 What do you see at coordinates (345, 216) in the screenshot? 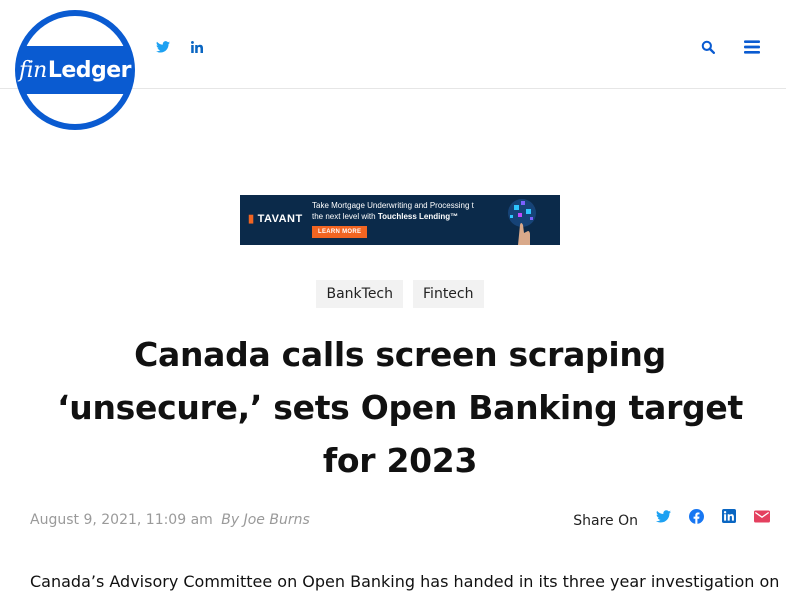
I see `ad-line-2-plain: the next level with` at bounding box center [345, 216].